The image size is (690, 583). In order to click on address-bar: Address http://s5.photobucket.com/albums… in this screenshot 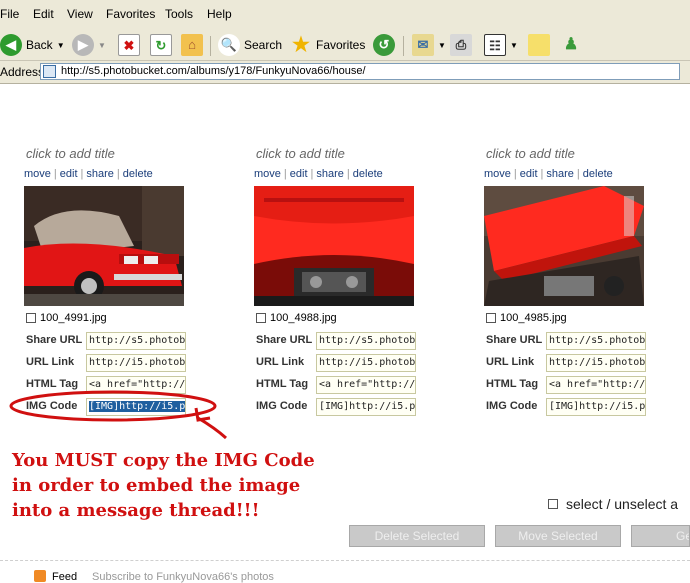, I will do `click(345, 72)`.